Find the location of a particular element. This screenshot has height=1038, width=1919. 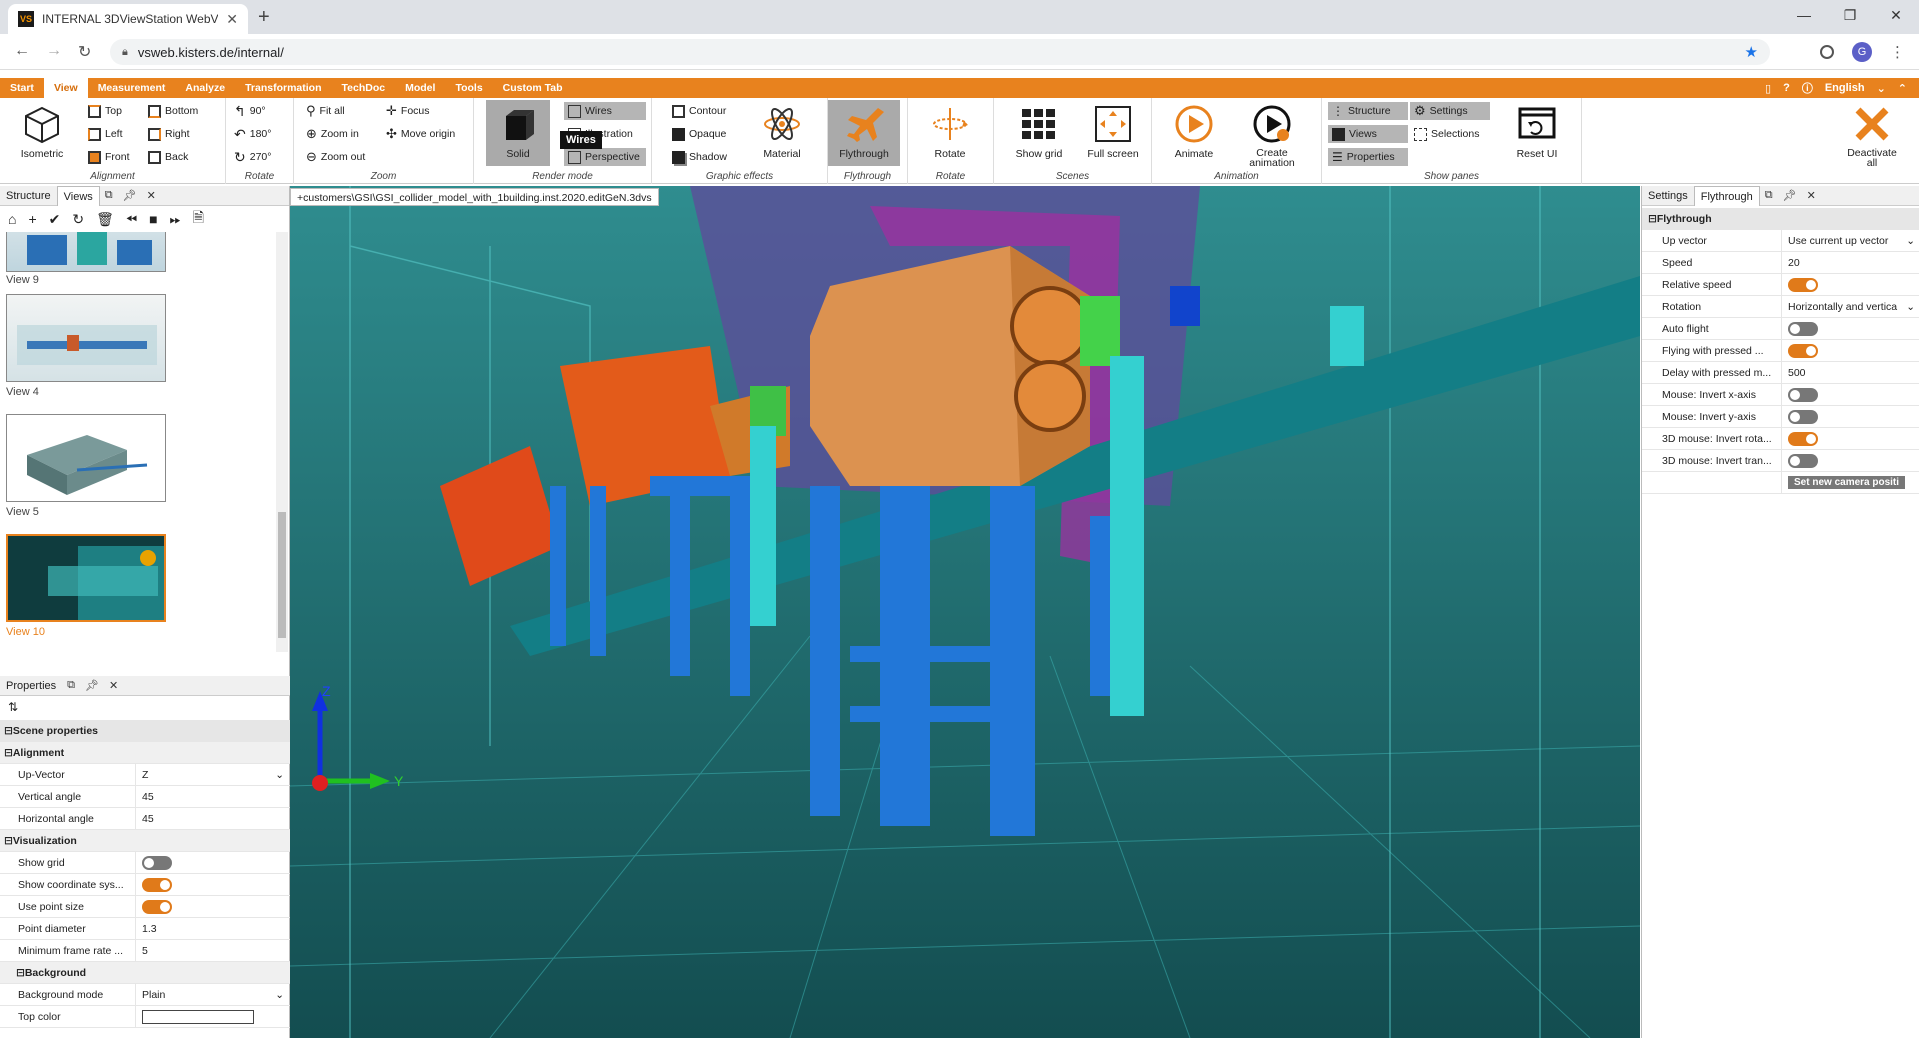

add-view-icon: + is located at coordinates (32, 219).